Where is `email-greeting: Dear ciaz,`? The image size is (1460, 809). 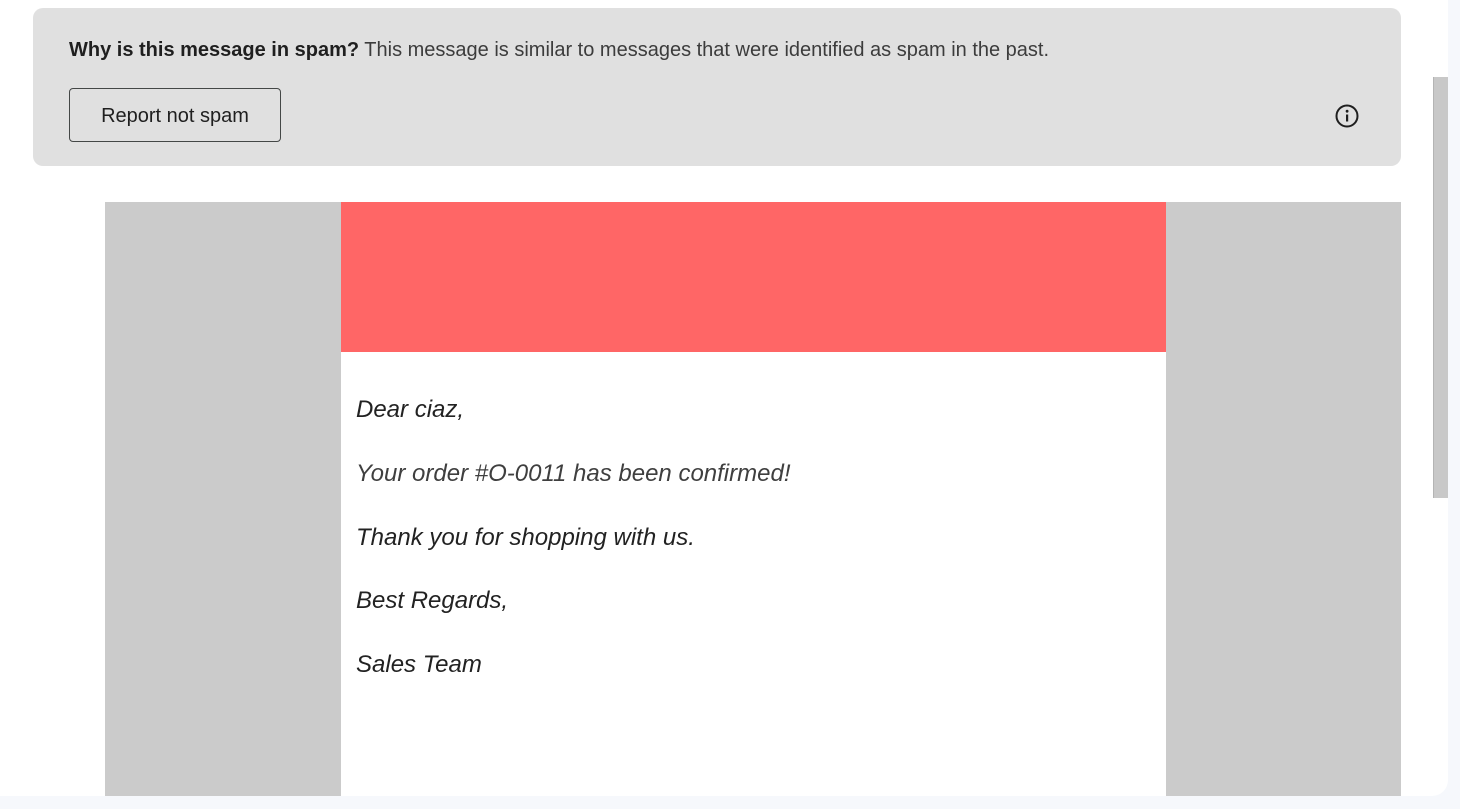
email-greeting: Dear ciaz, is located at coordinates (410, 409).